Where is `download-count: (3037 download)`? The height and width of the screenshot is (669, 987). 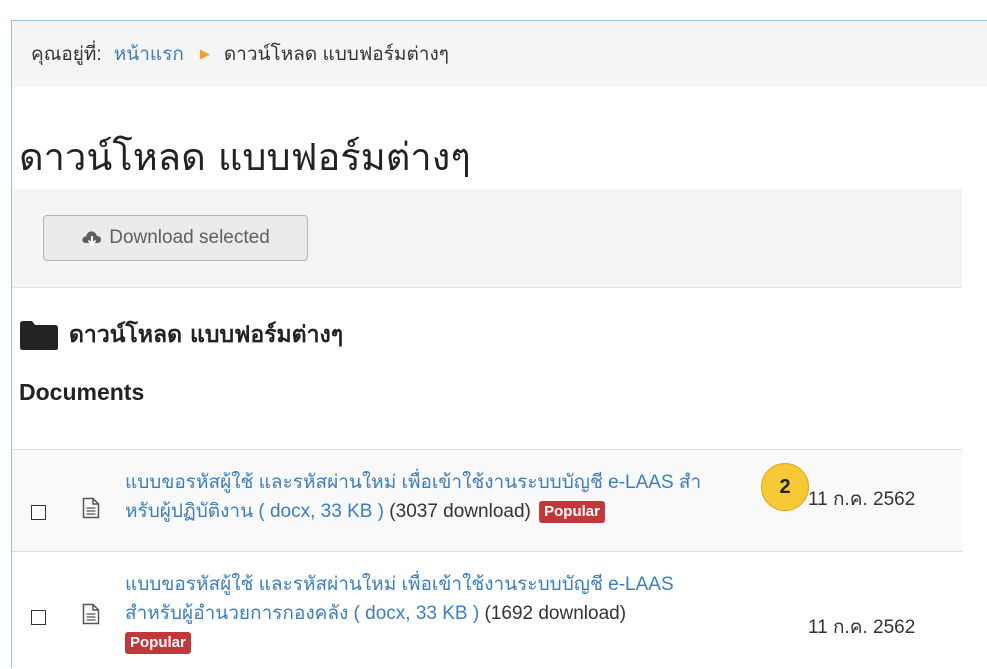 download-count: (3037 download) is located at coordinates (460, 511).